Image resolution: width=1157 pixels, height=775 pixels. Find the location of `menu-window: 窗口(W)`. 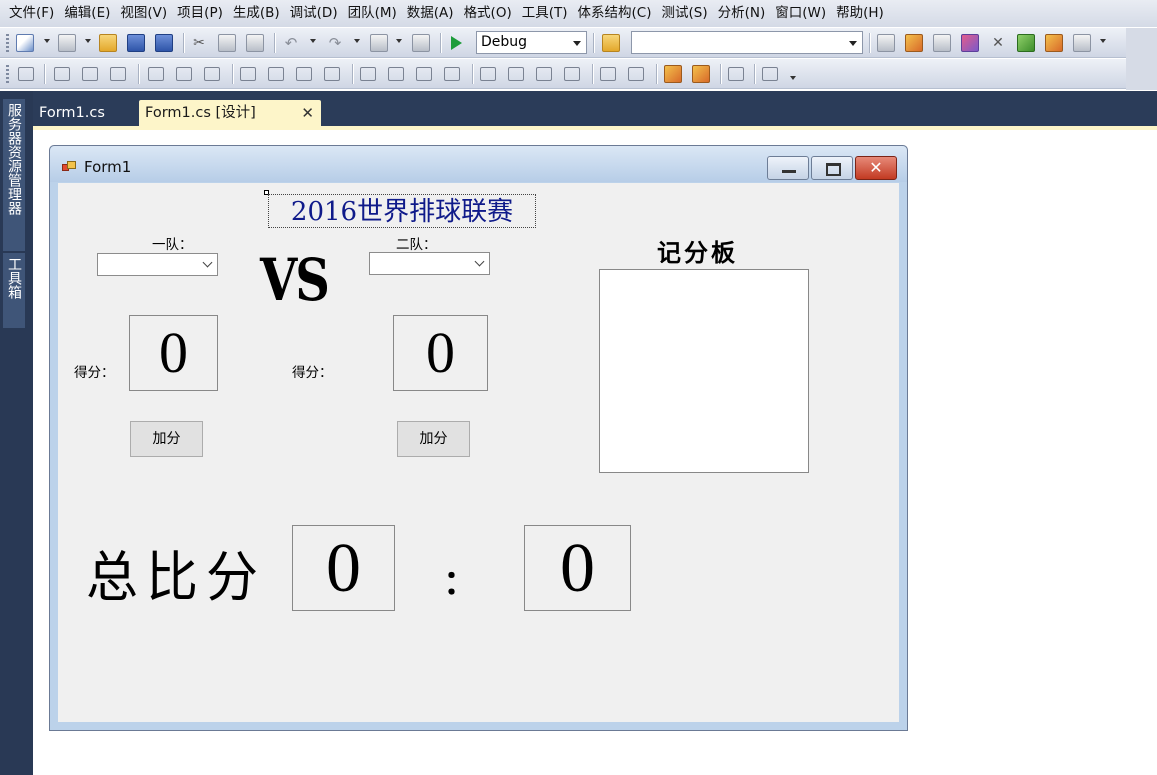

menu-window: 窗口(W) is located at coordinates (800, 13).